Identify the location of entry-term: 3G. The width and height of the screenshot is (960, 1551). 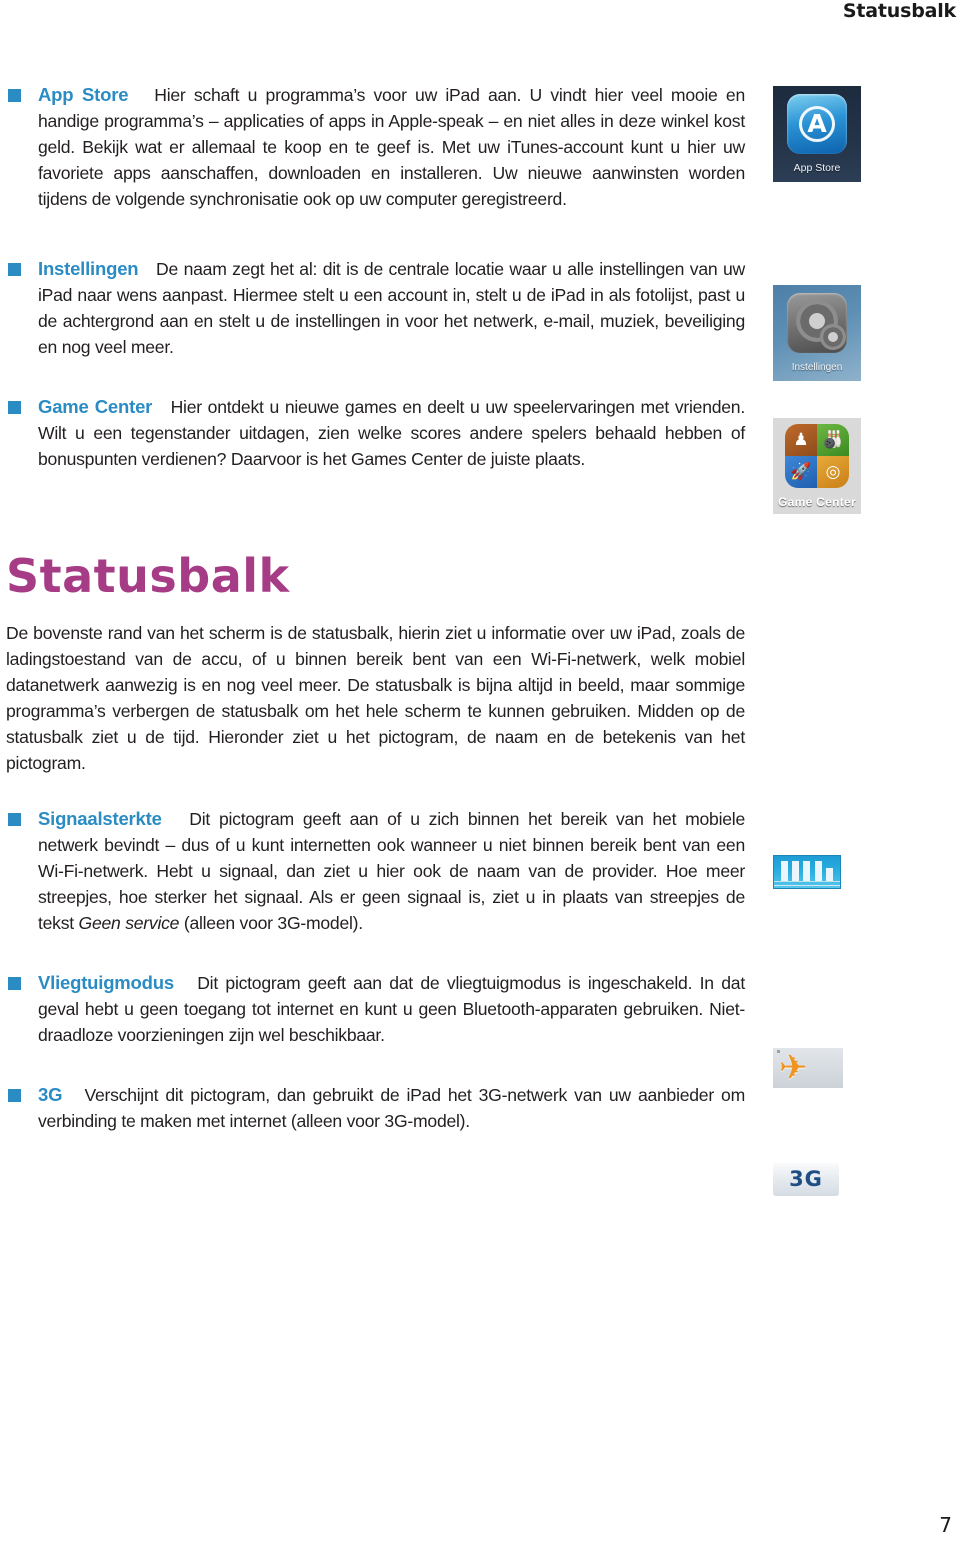
(50, 1094).